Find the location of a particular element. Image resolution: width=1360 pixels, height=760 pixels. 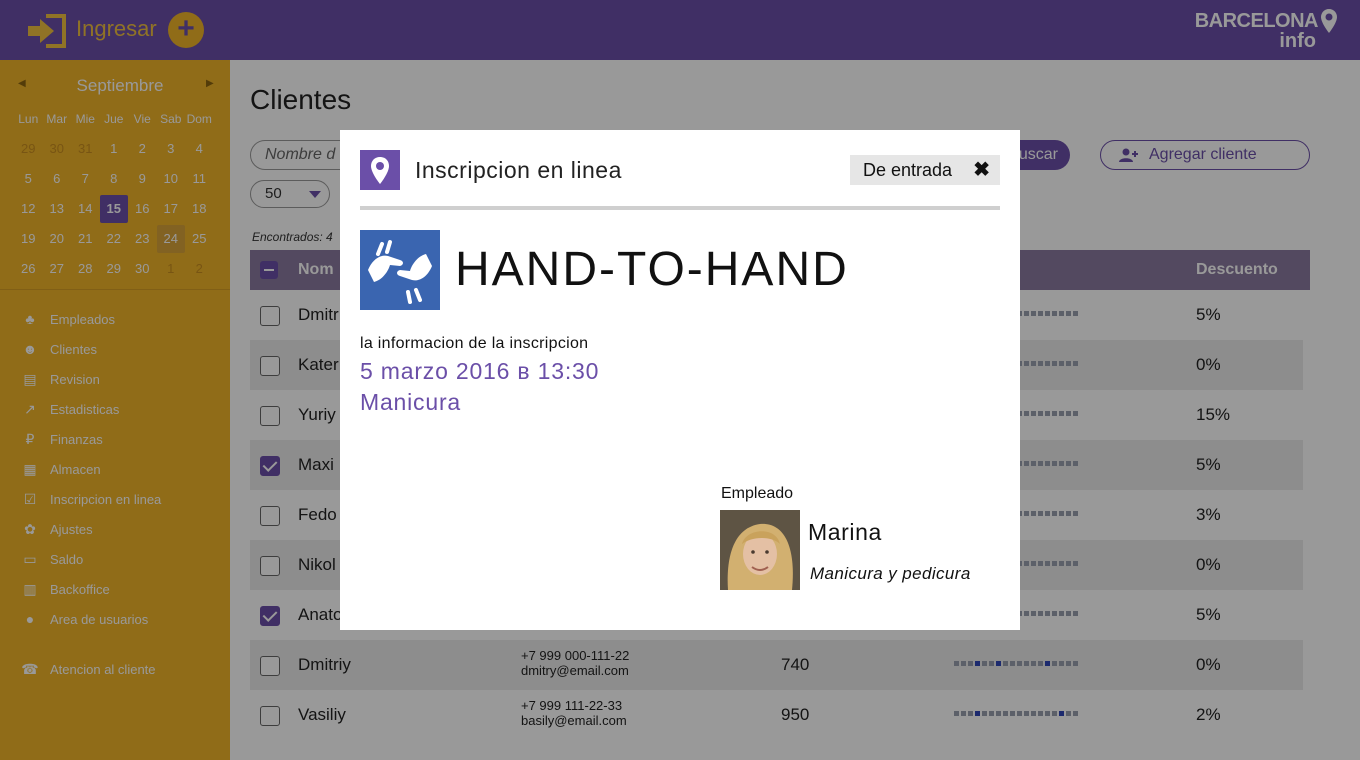

employee-label: Empleado is located at coordinates (757, 493).